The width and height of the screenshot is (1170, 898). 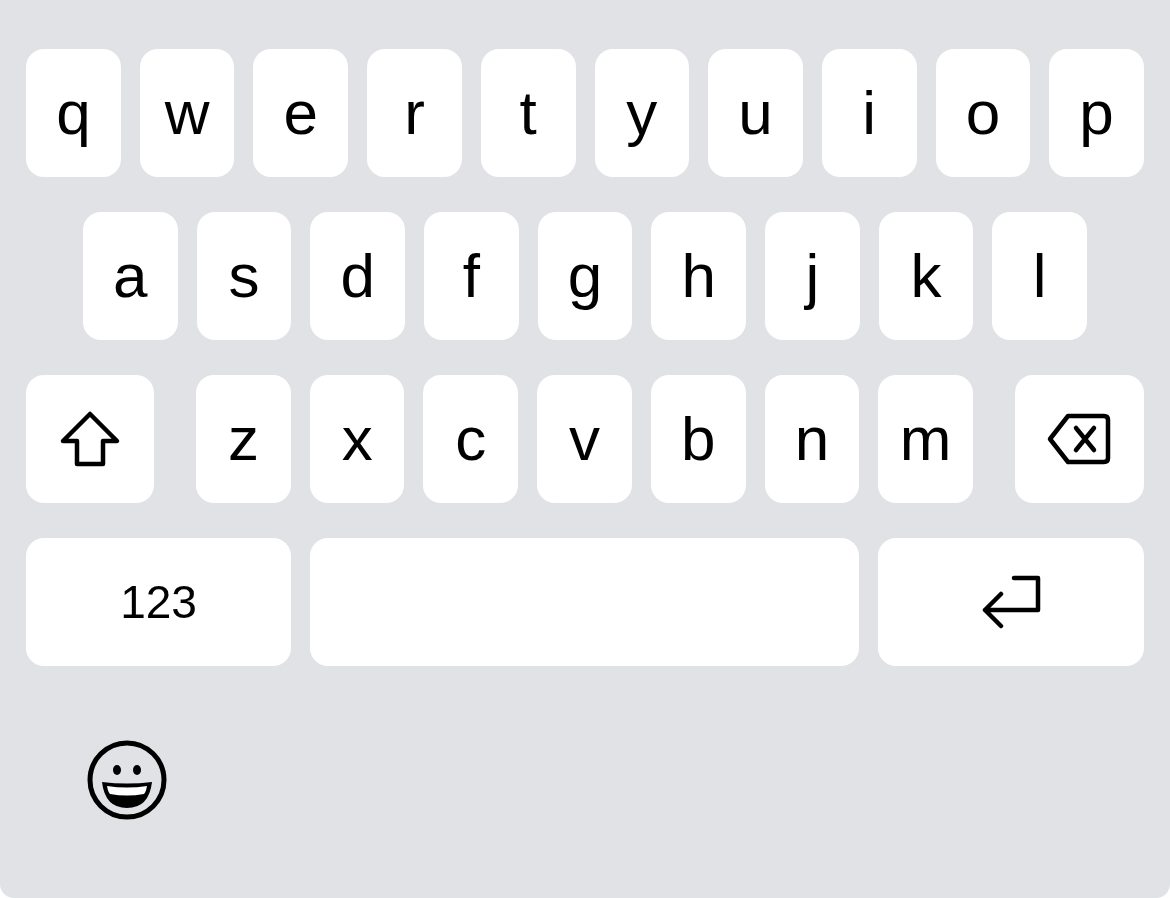 What do you see at coordinates (1040, 276) in the screenshot?
I see `letter-key: l` at bounding box center [1040, 276].